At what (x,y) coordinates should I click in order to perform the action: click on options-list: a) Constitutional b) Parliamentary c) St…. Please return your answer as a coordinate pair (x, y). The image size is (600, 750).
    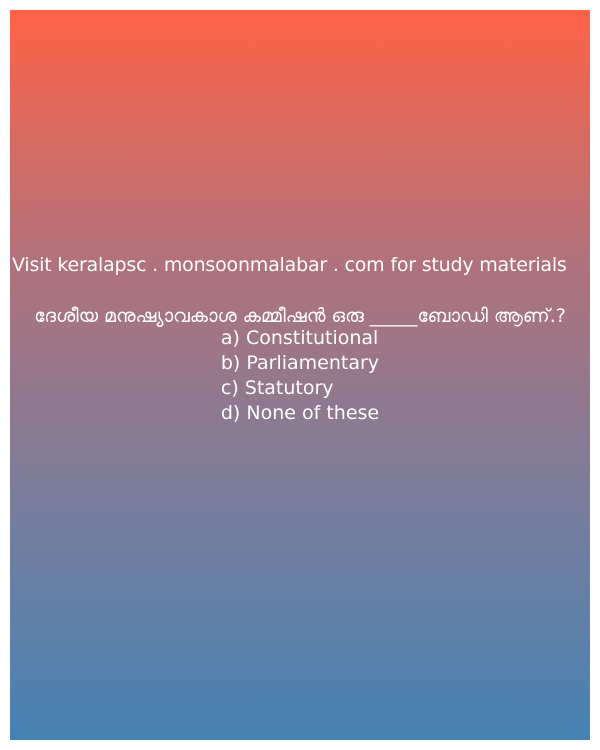
    Looking at the image, I should click on (300, 376).